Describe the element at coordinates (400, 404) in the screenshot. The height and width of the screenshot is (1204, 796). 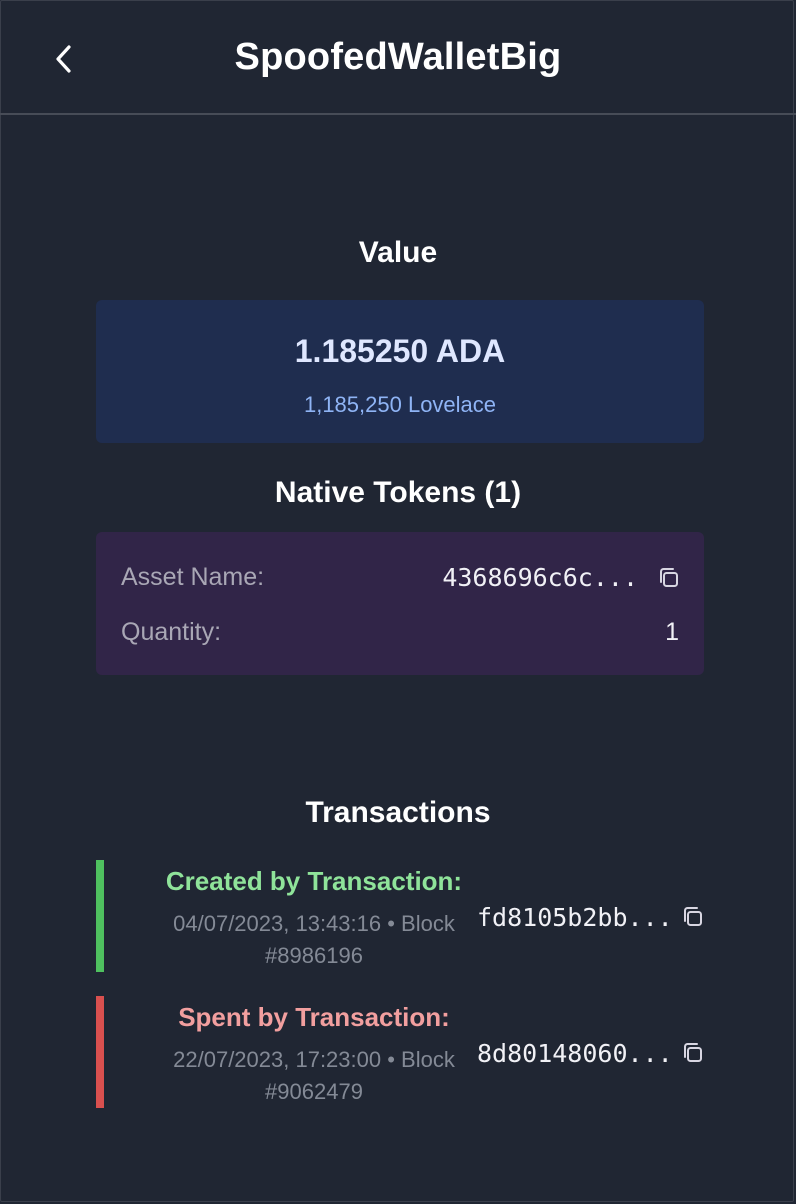
I see `lovelace-amount: 1,185,250 Lovelace` at that location.